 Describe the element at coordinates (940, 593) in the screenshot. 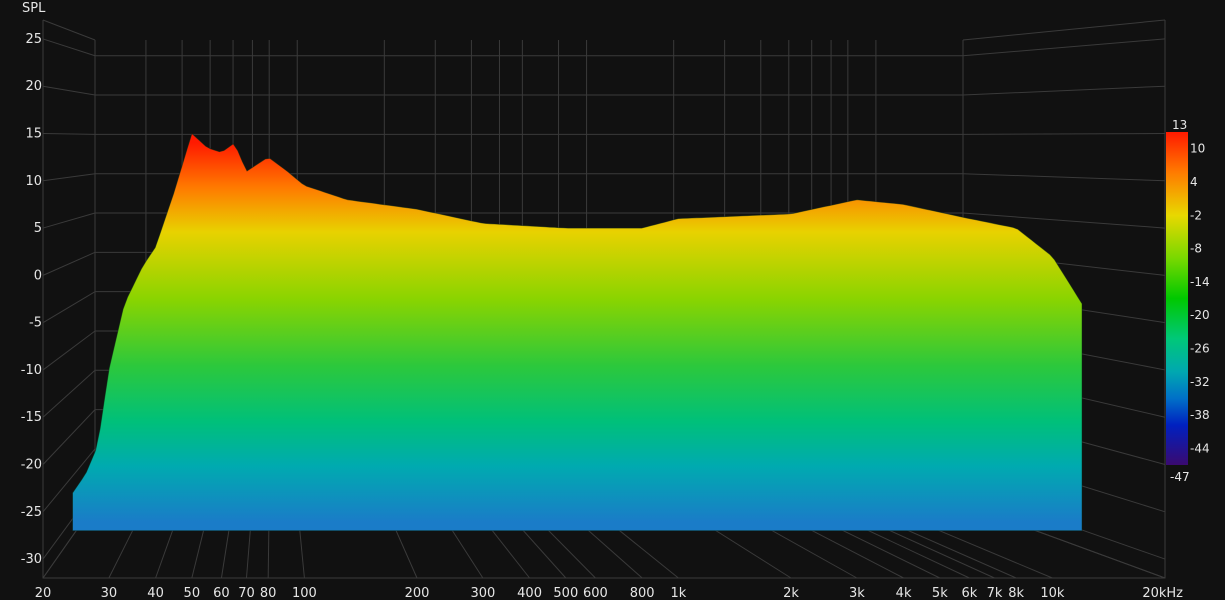

I see `x-tick-label: 5k` at that location.